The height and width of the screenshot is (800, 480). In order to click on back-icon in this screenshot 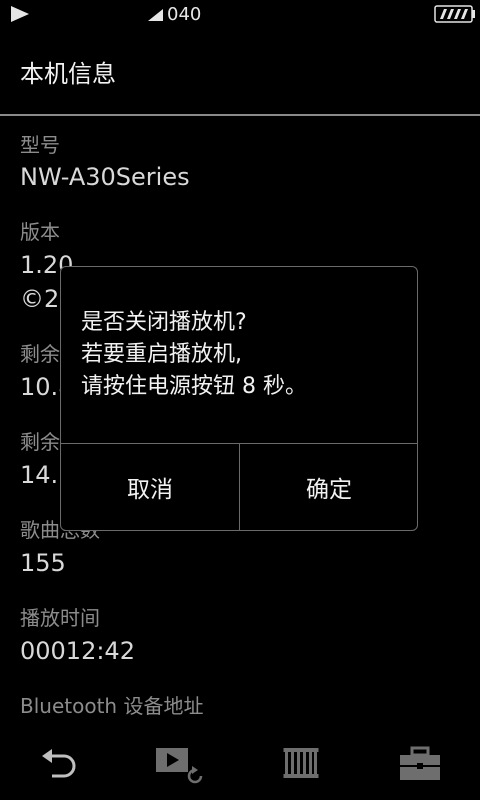, I will do `click(60, 764)`.